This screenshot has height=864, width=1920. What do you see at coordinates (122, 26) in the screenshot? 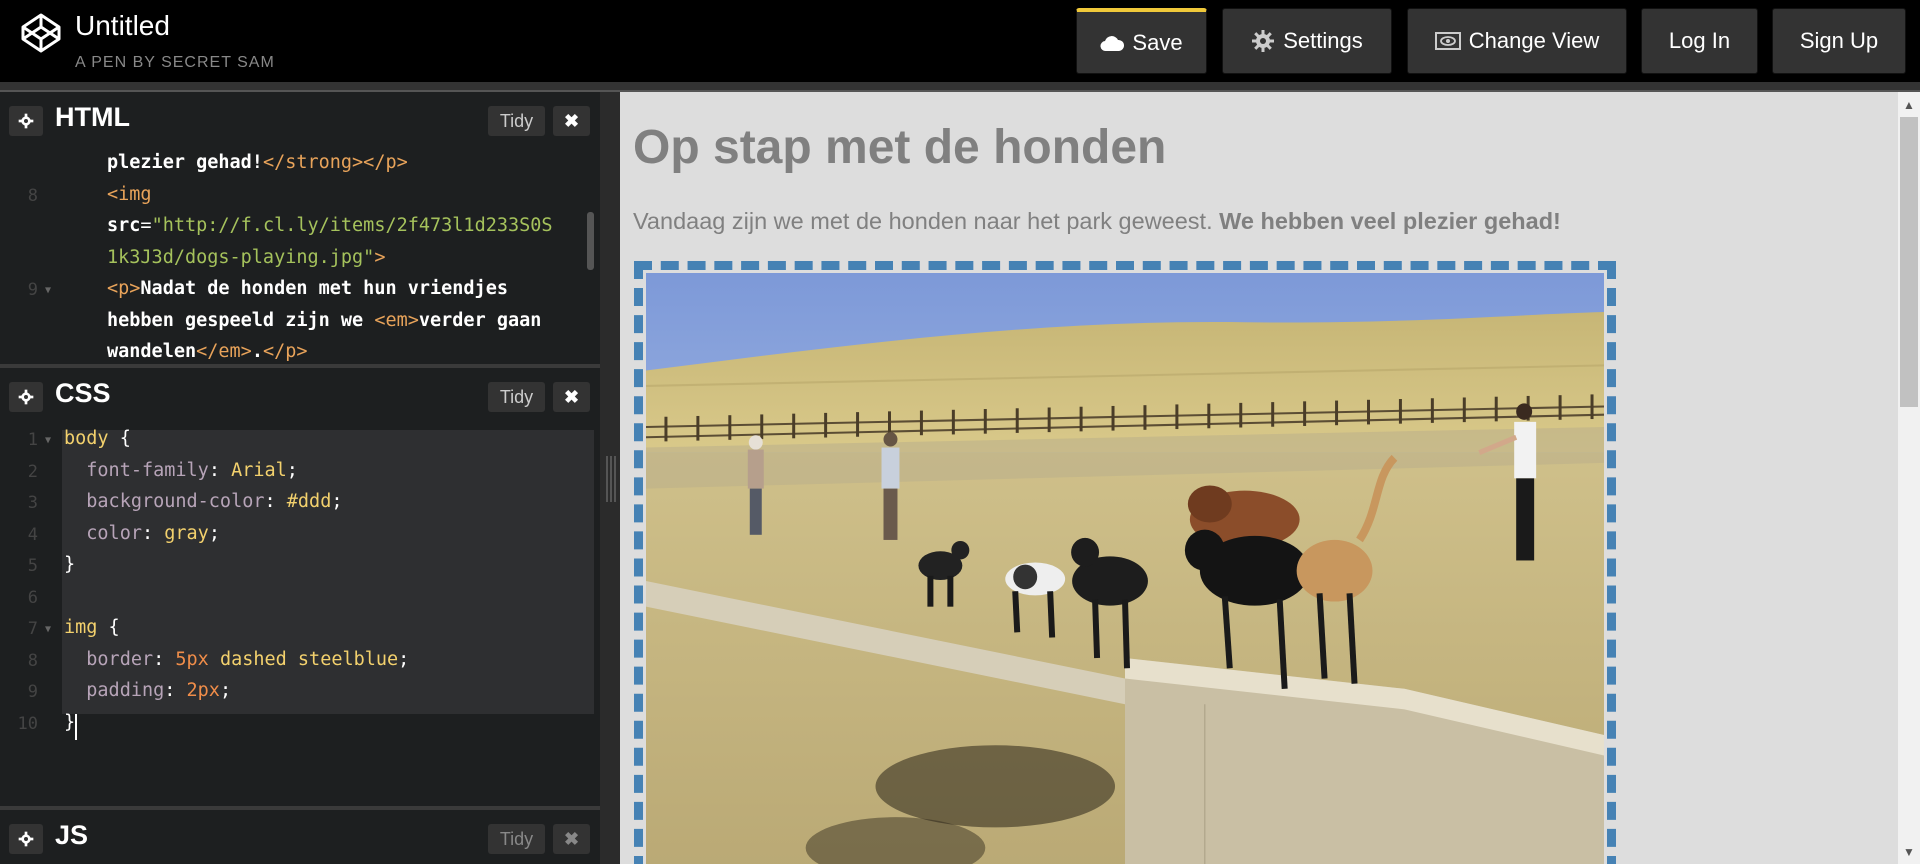
I see `pen-title: Untitled` at bounding box center [122, 26].